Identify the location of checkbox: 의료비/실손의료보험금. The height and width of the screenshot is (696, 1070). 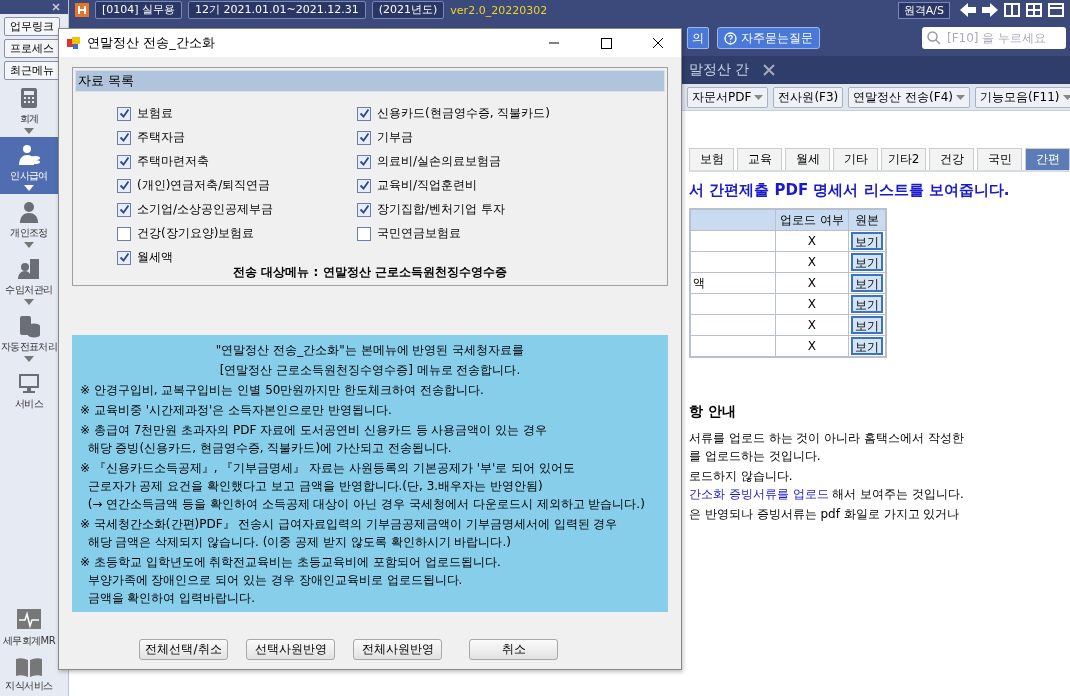
(487, 161).